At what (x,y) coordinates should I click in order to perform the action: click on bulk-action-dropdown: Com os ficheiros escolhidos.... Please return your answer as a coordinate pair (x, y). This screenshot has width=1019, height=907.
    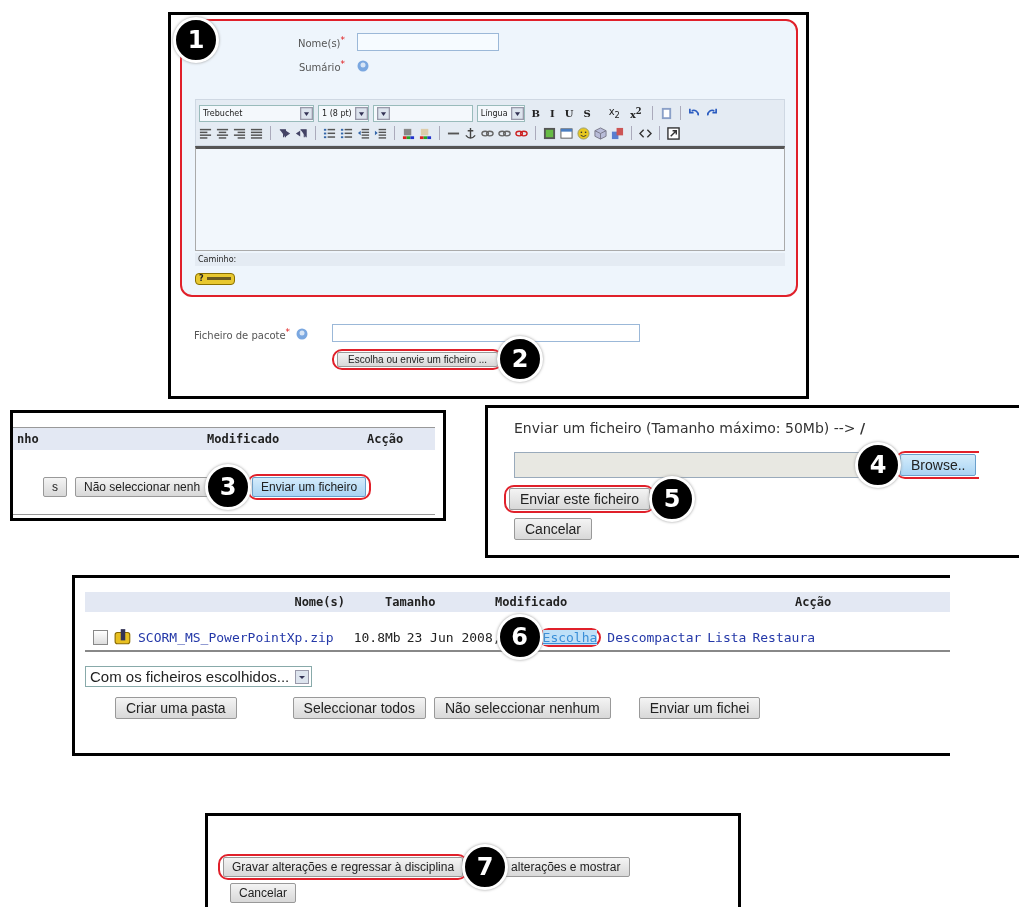
    Looking at the image, I should click on (199, 676).